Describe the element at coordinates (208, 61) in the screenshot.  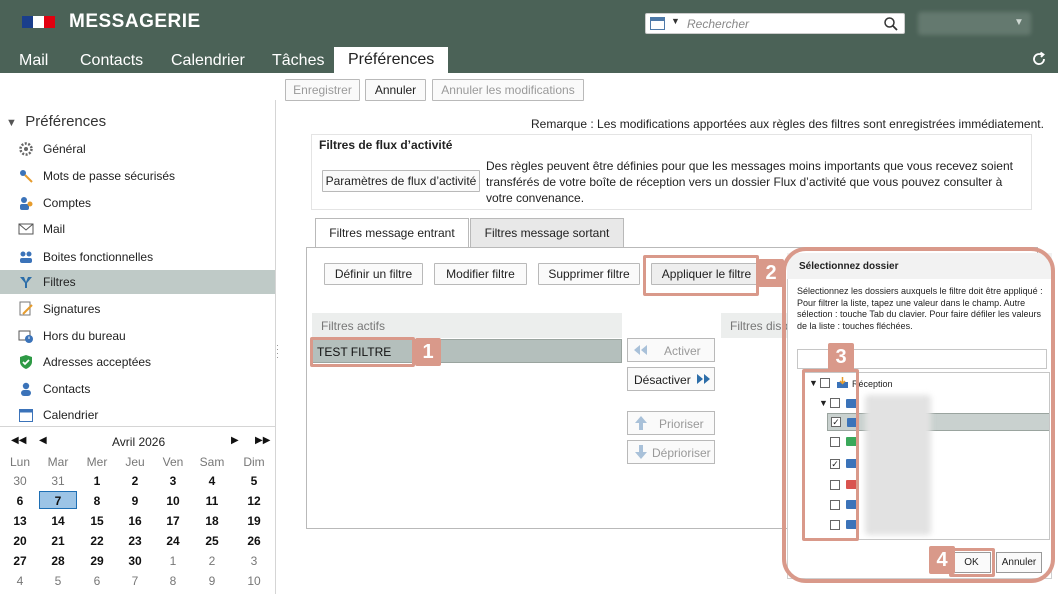
I see `tab-calendar: Calendrier` at that location.